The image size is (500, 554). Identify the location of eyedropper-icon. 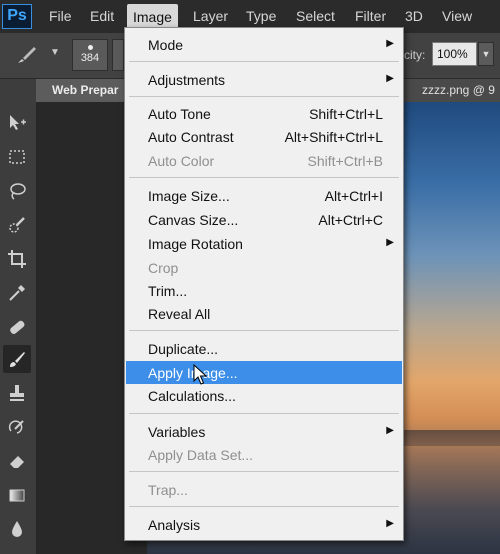
(17, 293).